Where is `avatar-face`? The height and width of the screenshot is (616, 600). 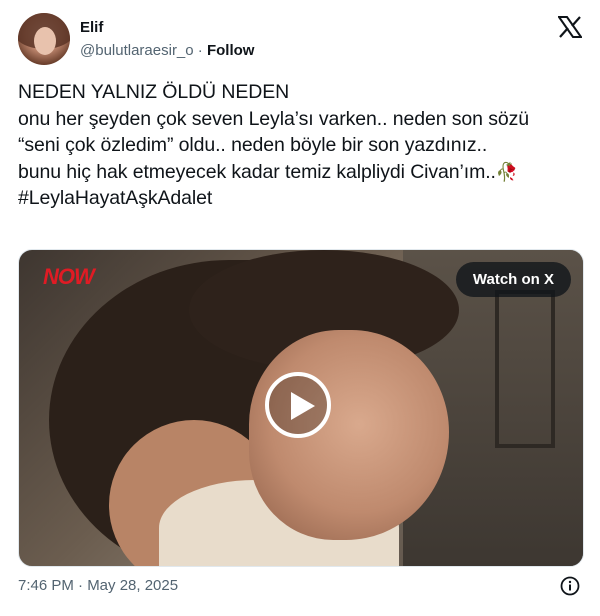 avatar-face is located at coordinates (45, 41).